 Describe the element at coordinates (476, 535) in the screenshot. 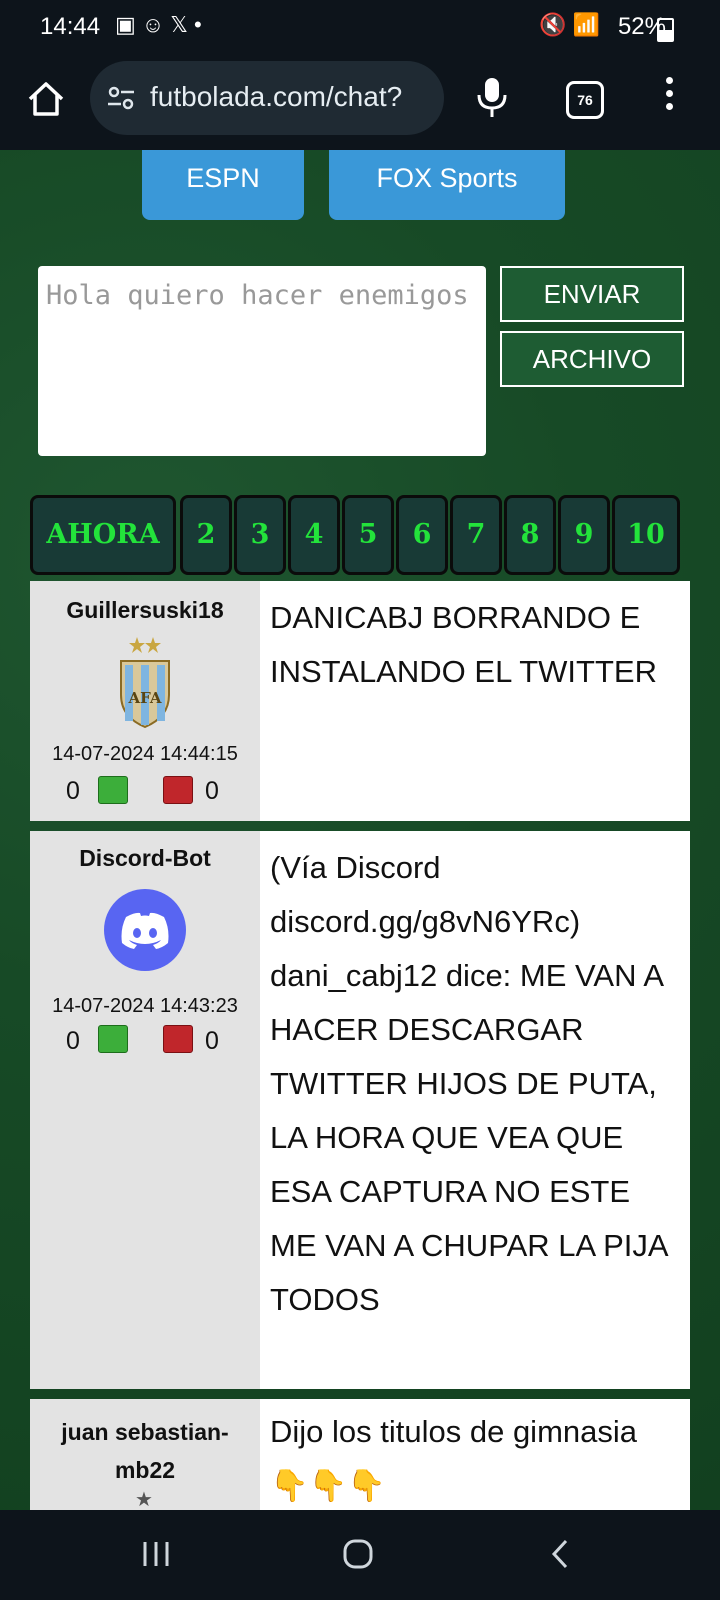

I see `page-7: 7` at that location.